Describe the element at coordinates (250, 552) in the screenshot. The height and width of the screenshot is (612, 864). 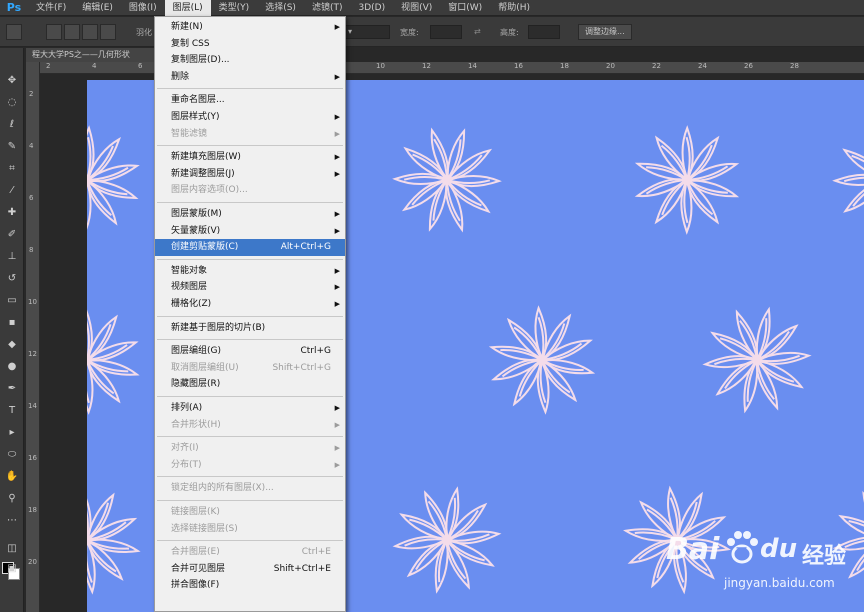
I see `layer-menu-item: 合并图层(E) Ctrl+E` at that location.